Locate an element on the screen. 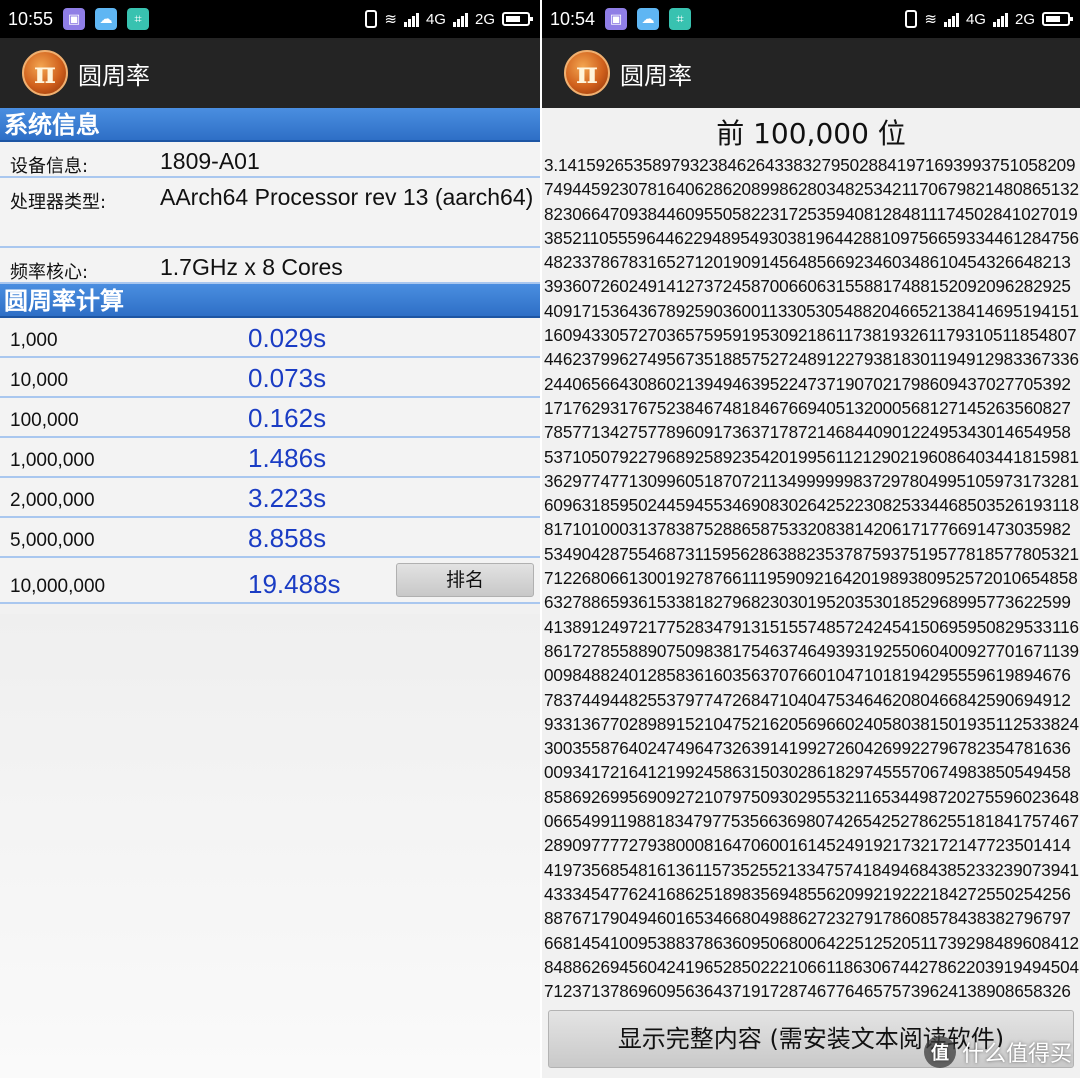 The width and height of the screenshot is (1080, 1078). processor-type-value: AArch64 Processor rev 13 (aarch64) is located at coordinates (347, 197).